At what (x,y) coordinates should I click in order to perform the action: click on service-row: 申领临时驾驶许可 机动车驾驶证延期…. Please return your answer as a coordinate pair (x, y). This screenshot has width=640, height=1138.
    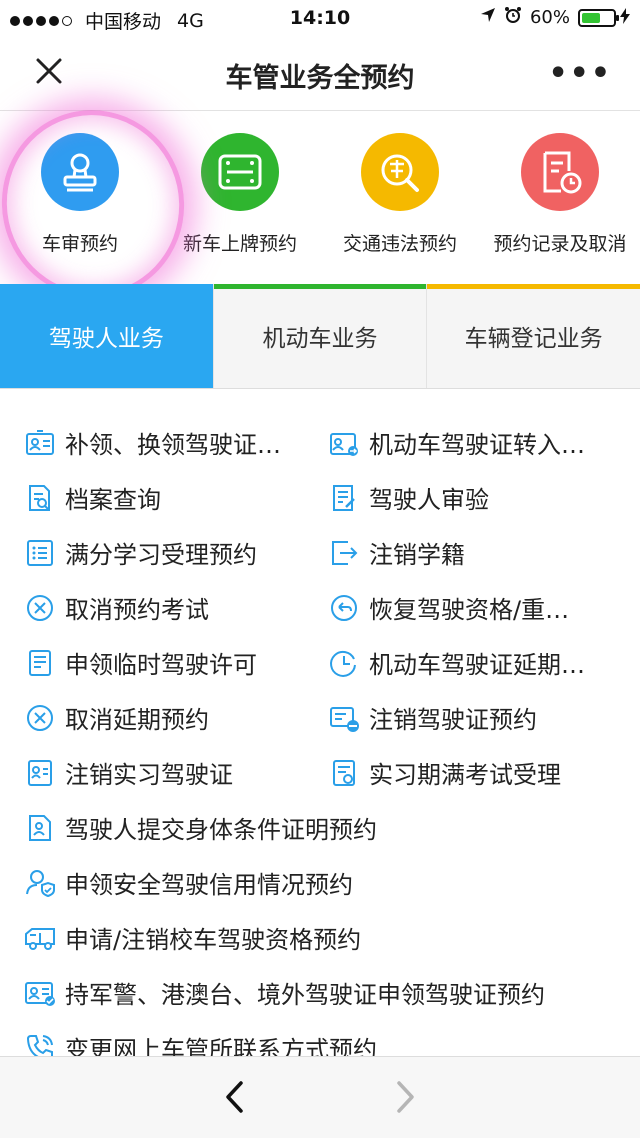
    Looking at the image, I should click on (320, 662).